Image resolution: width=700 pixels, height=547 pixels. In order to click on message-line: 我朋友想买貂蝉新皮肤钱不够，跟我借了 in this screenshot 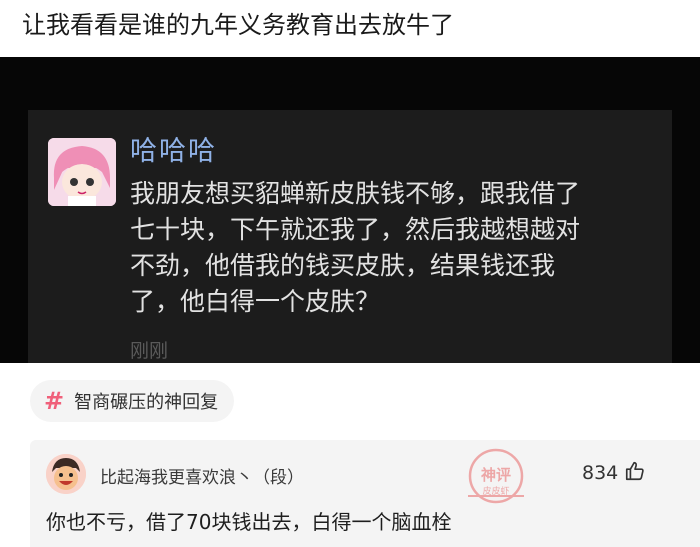, I will do `click(355, 193)`.